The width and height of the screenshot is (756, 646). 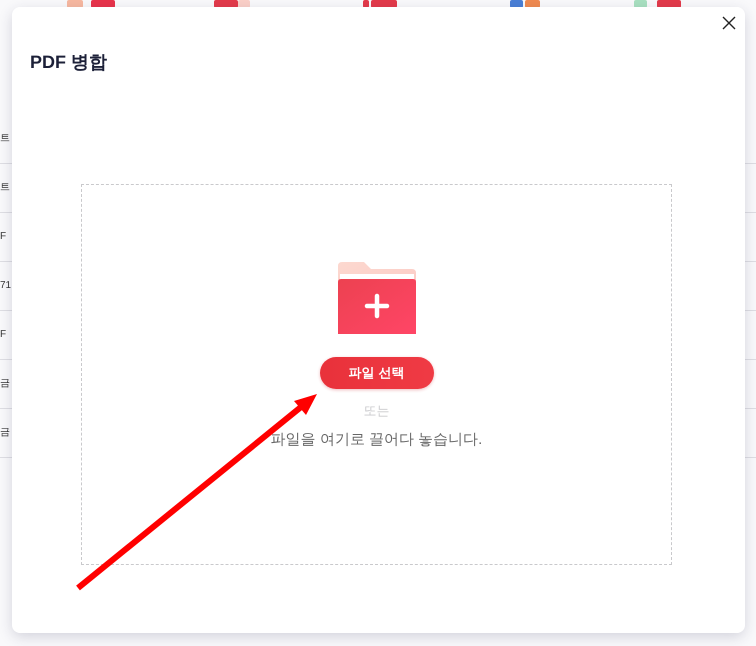 I want to click on drop-hint: 파일을 여기로 끌어다 놓습니다., so click(x=376, y=440).